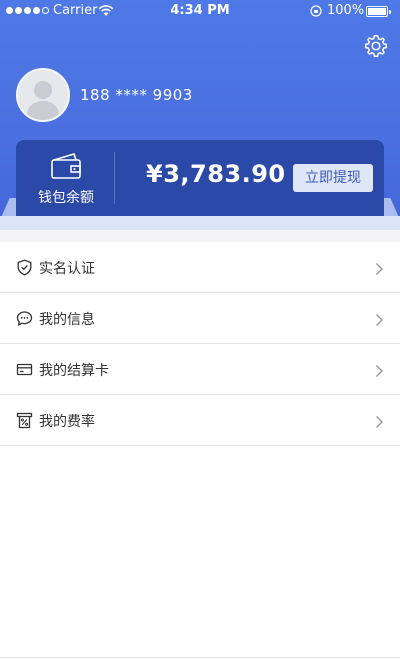 Image resolution: width=400 pixels, height=660 pixels. Describe the element at coordinates (200, 318) in the screenshot. I see `menu-item-my-messages: 我的信息` at that location.